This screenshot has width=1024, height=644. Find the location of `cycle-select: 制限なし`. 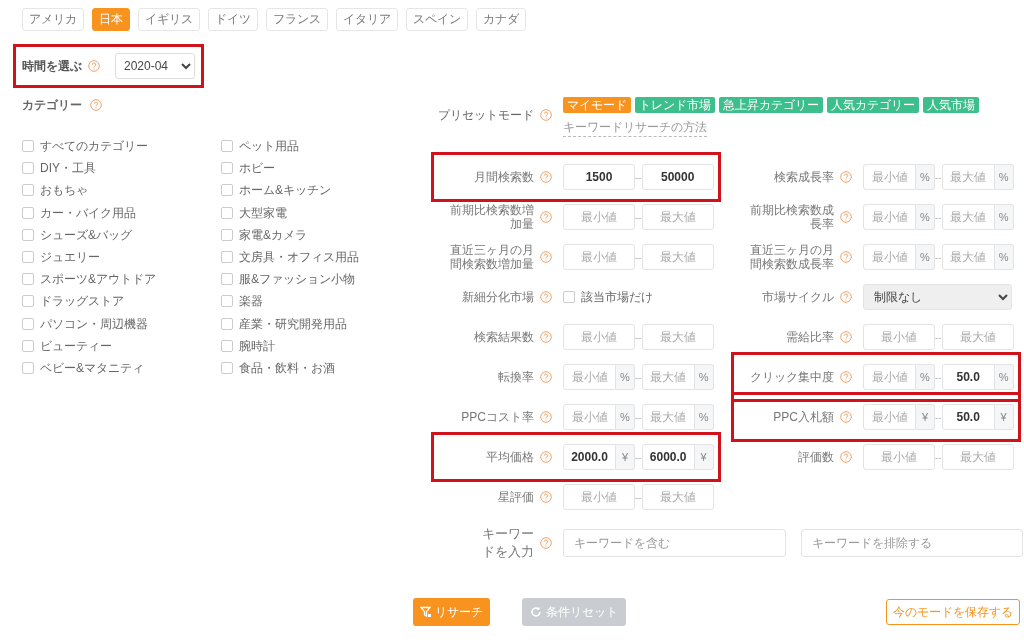

cycle-select: 制限なし is located at coordinates (937, 297).